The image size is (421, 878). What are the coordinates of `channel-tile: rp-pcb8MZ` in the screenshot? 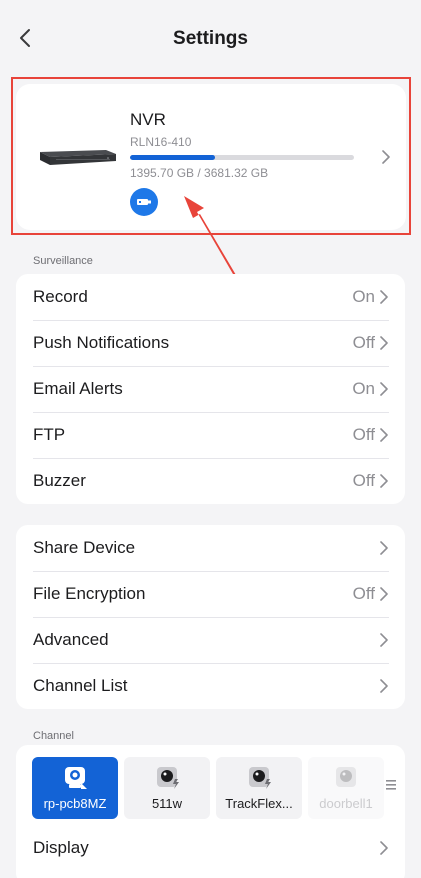 It's located at (75, 788).